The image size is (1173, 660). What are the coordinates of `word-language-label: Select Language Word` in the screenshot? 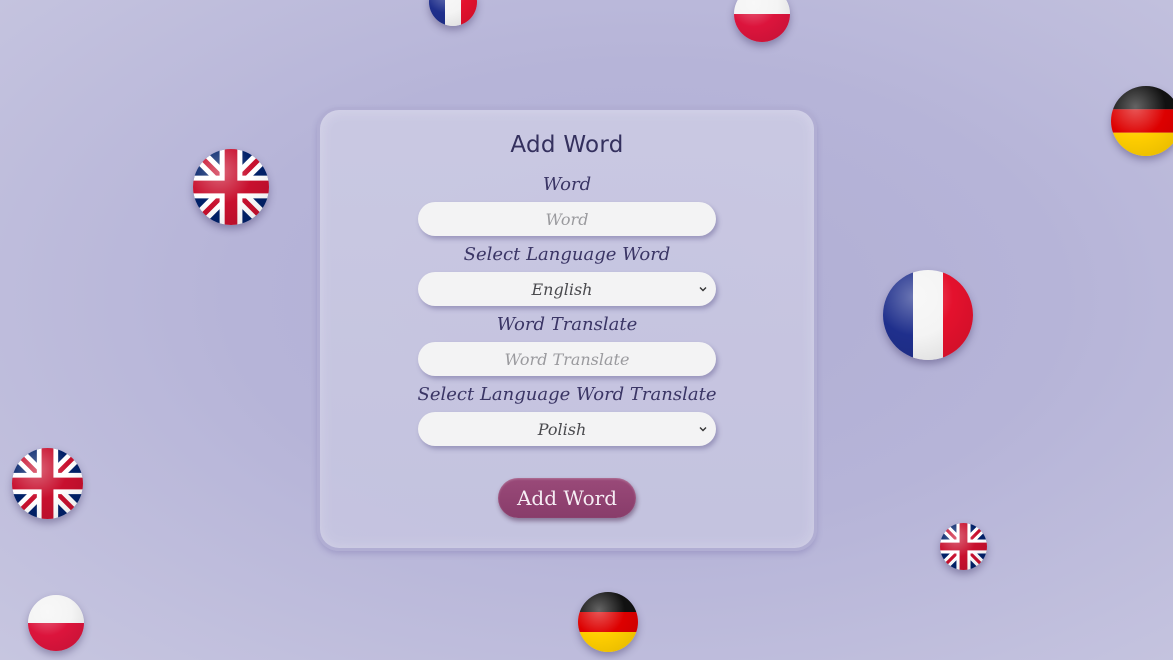 It's located at (567, 254).